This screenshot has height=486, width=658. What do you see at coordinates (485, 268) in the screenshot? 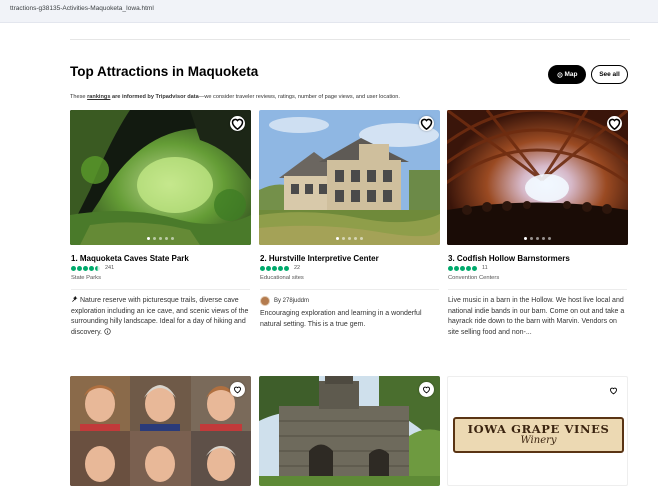
I see `review-count: 11` at bounding box center [485, 268].